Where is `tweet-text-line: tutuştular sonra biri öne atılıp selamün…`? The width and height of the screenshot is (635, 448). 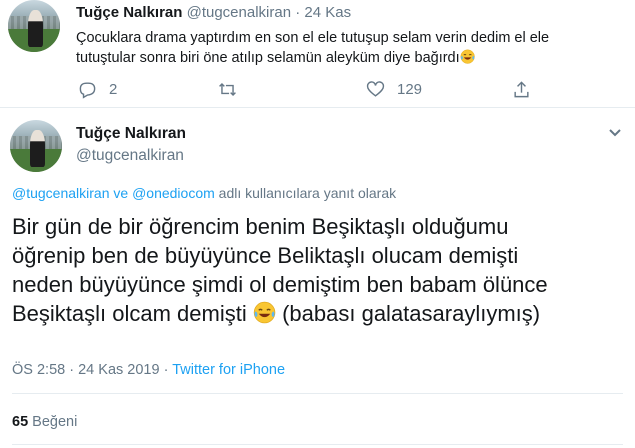
tweet-text-line: tutuştular sonra biri öne atılıp selamün… is located at coordinates (268, 58).